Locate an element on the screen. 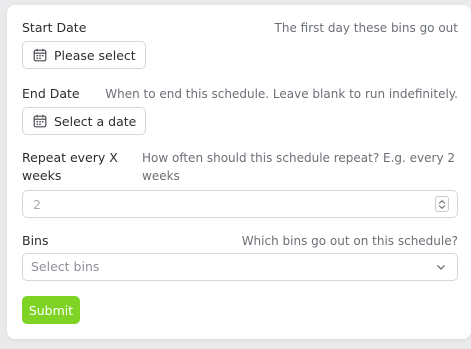  bins-label: Bins is located at coordinates (35, 240).